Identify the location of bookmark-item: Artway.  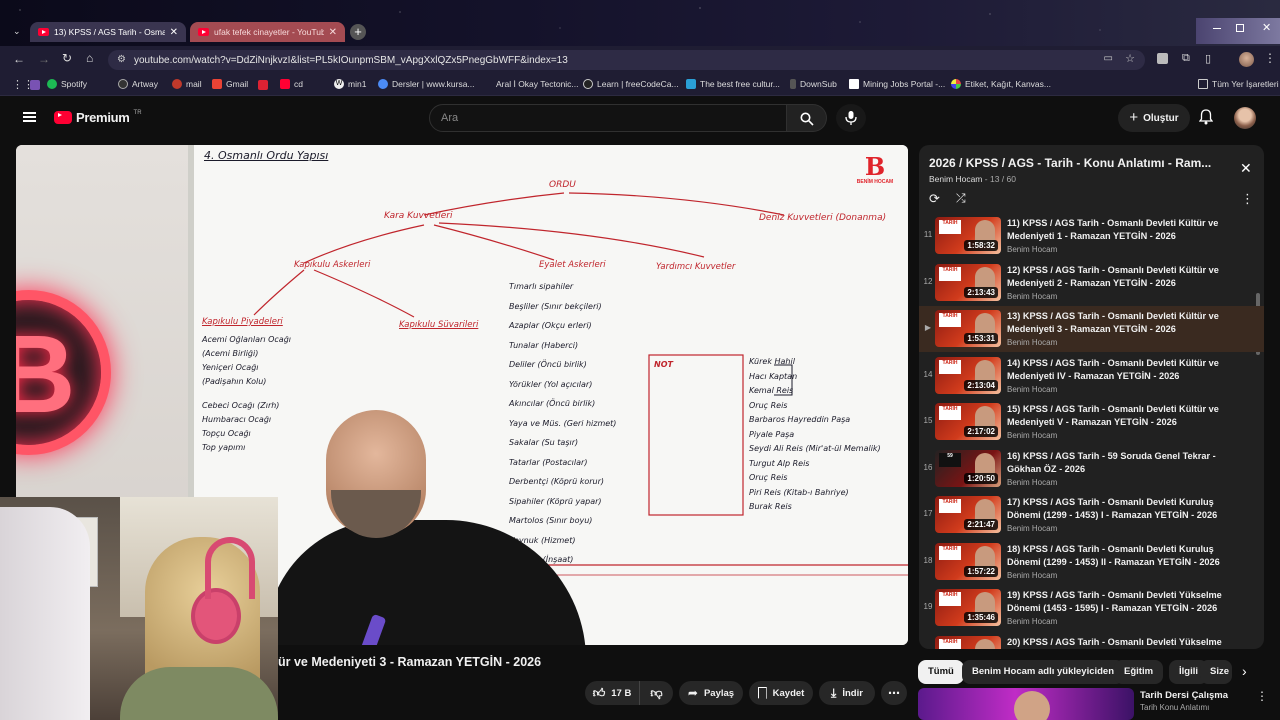
(138, 84).